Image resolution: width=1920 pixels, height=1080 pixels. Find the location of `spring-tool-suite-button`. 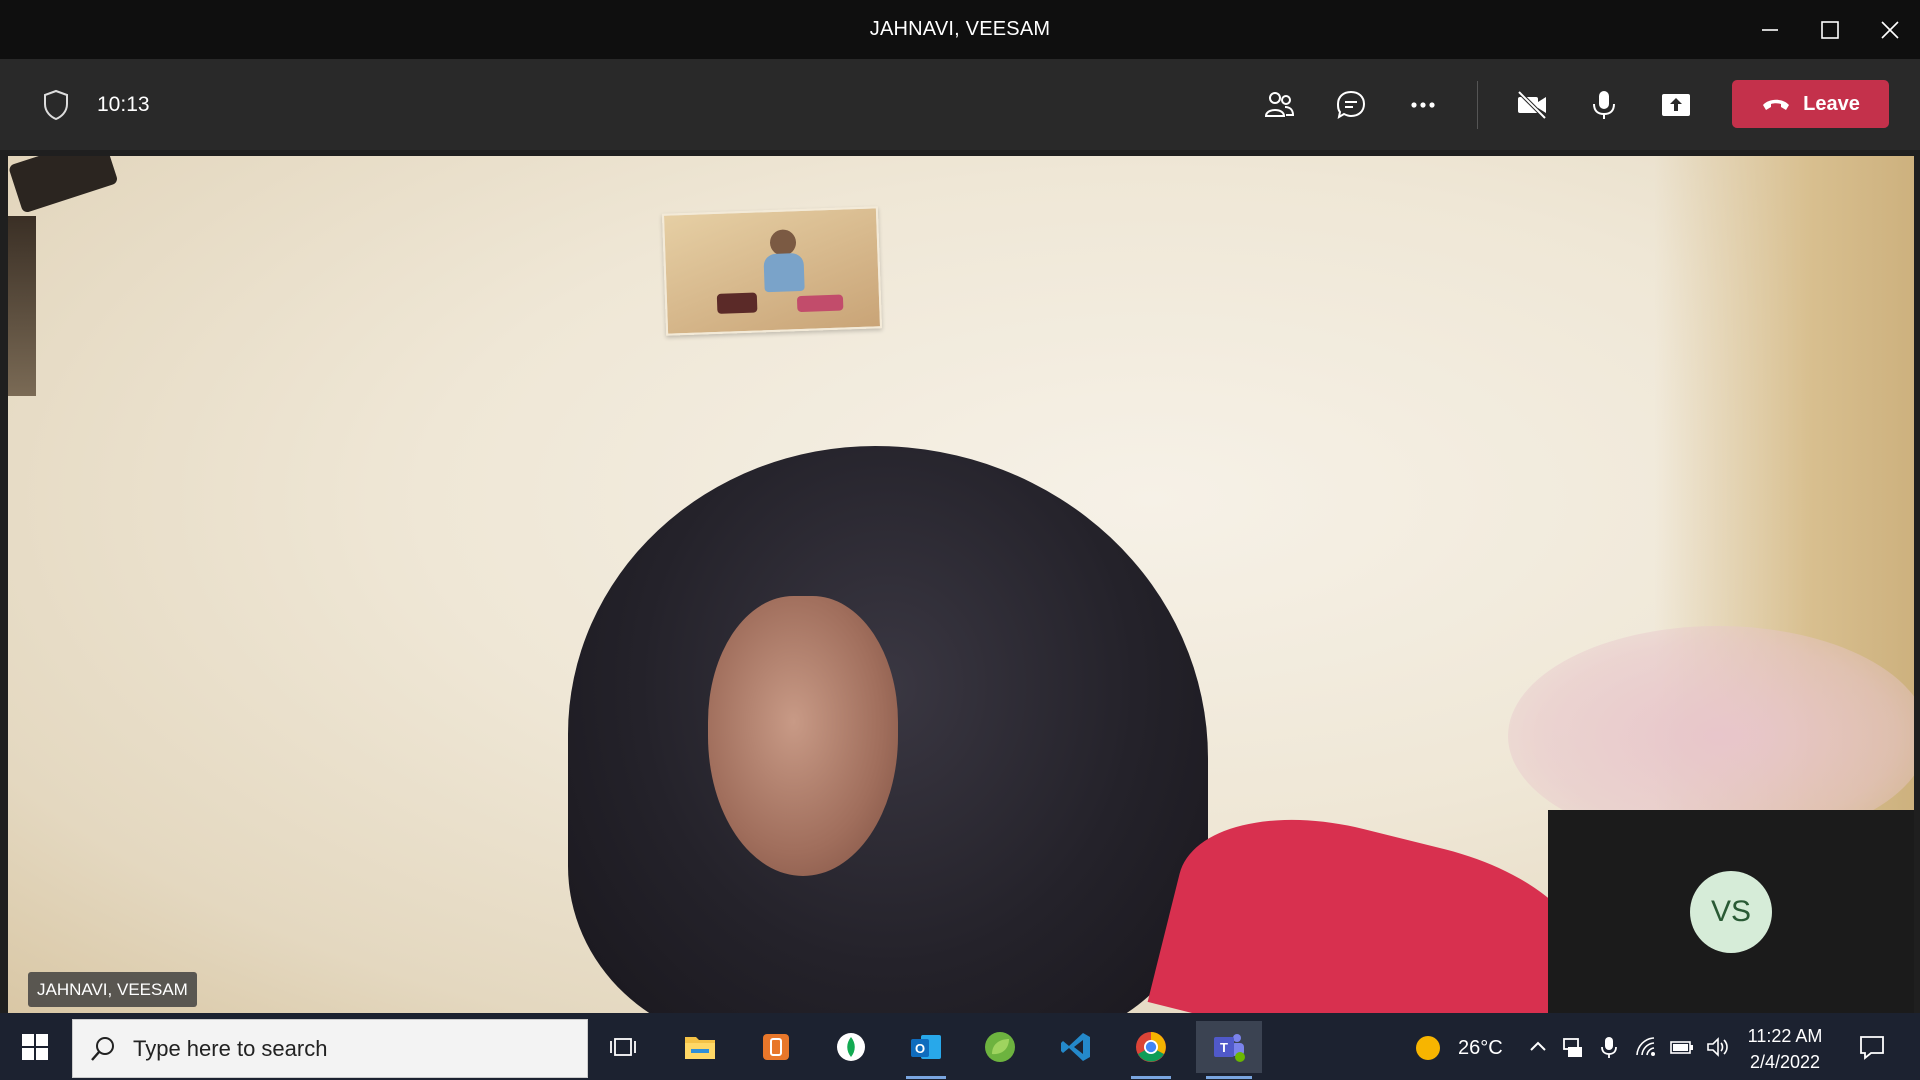

spring-tool-suite-button is located at coordinates (1000, 1047).